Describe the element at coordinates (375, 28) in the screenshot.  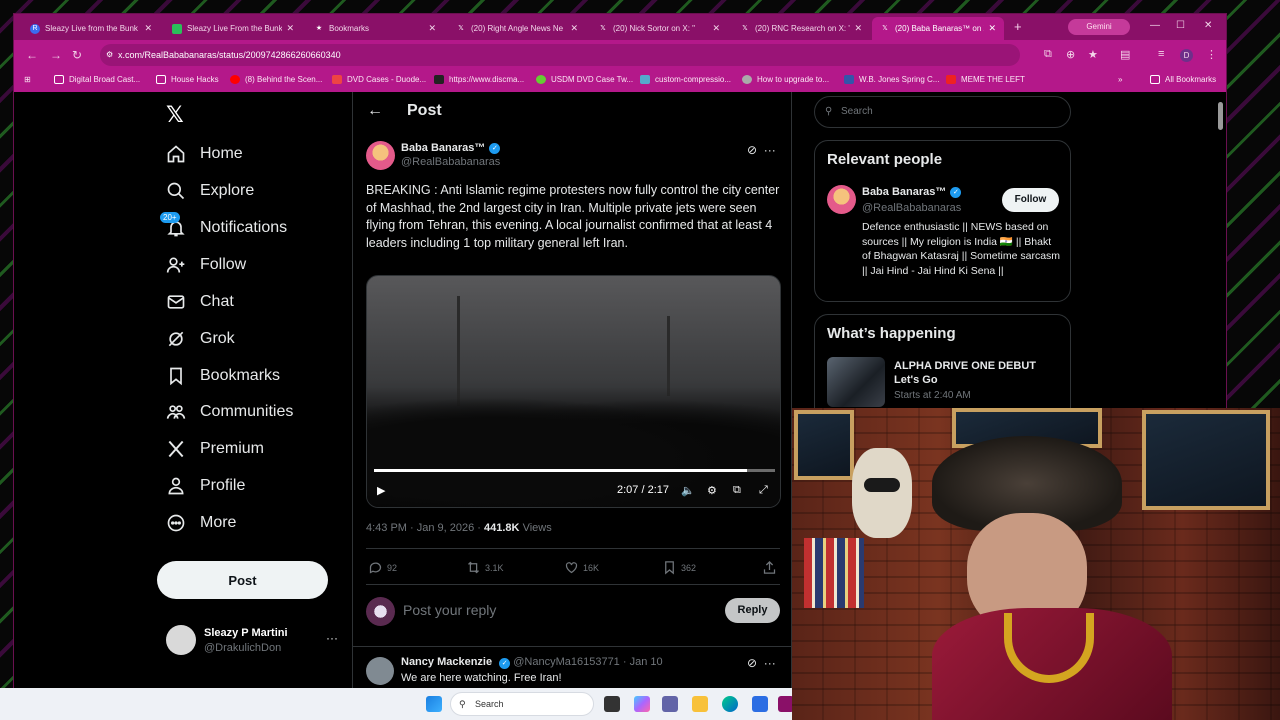
I see `tab-3: ★ Bookmarks ✕` at that location.